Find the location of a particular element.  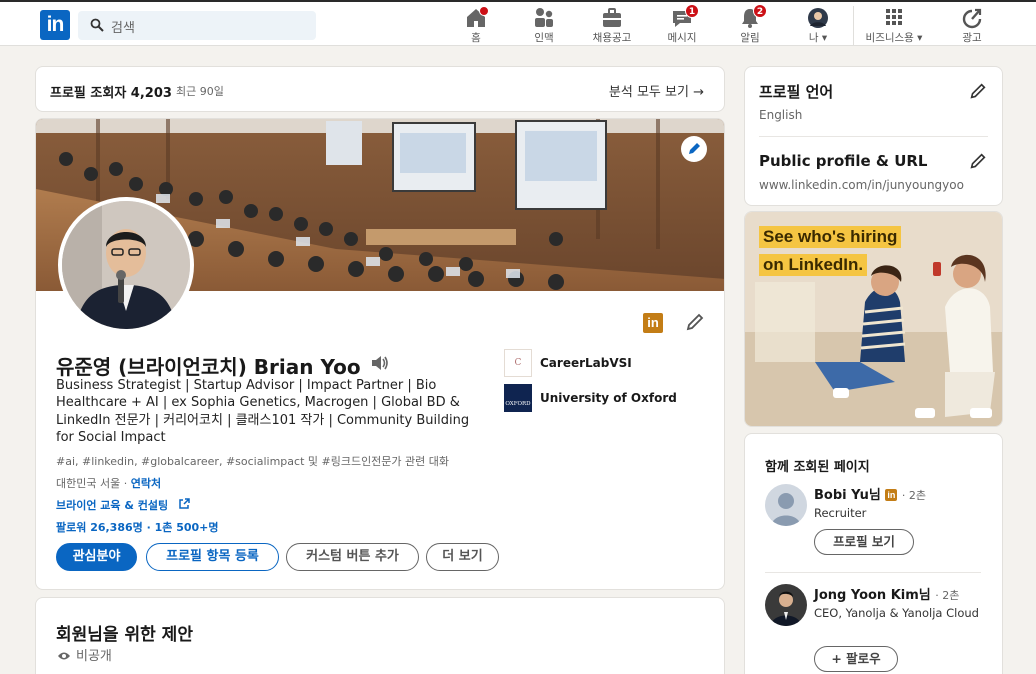

person-name: Jong Yoon Kim님 · 2촌 is located at coordinates (886, 593).